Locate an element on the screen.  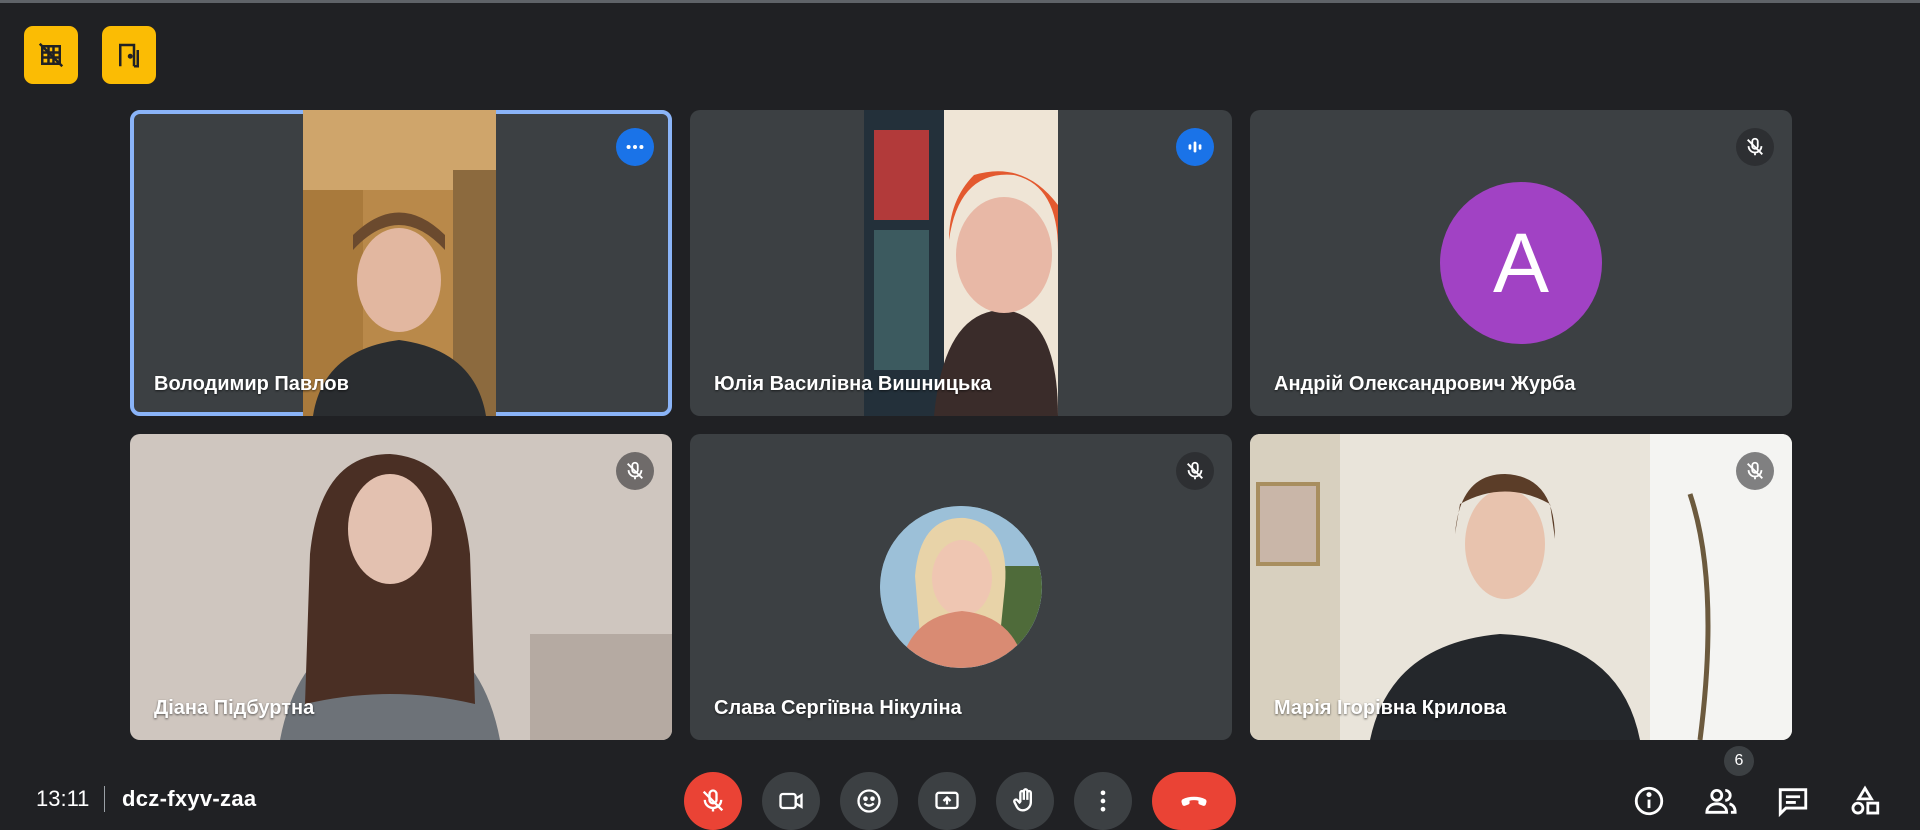
reactions-button is located at coordinates (869, 801).